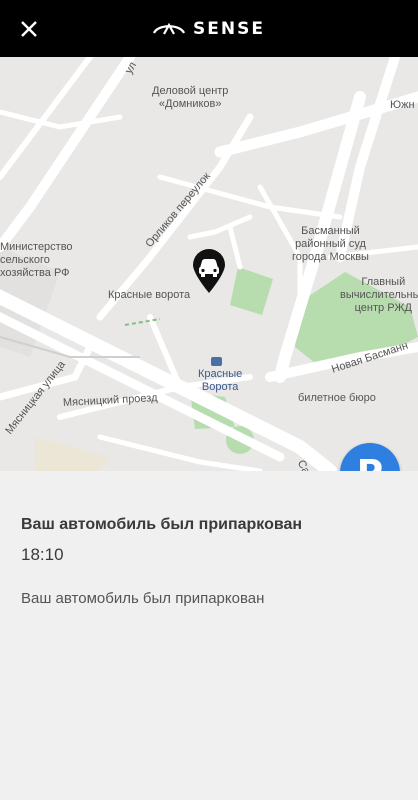  I want to click on car-location-marker, so click(209, 271).